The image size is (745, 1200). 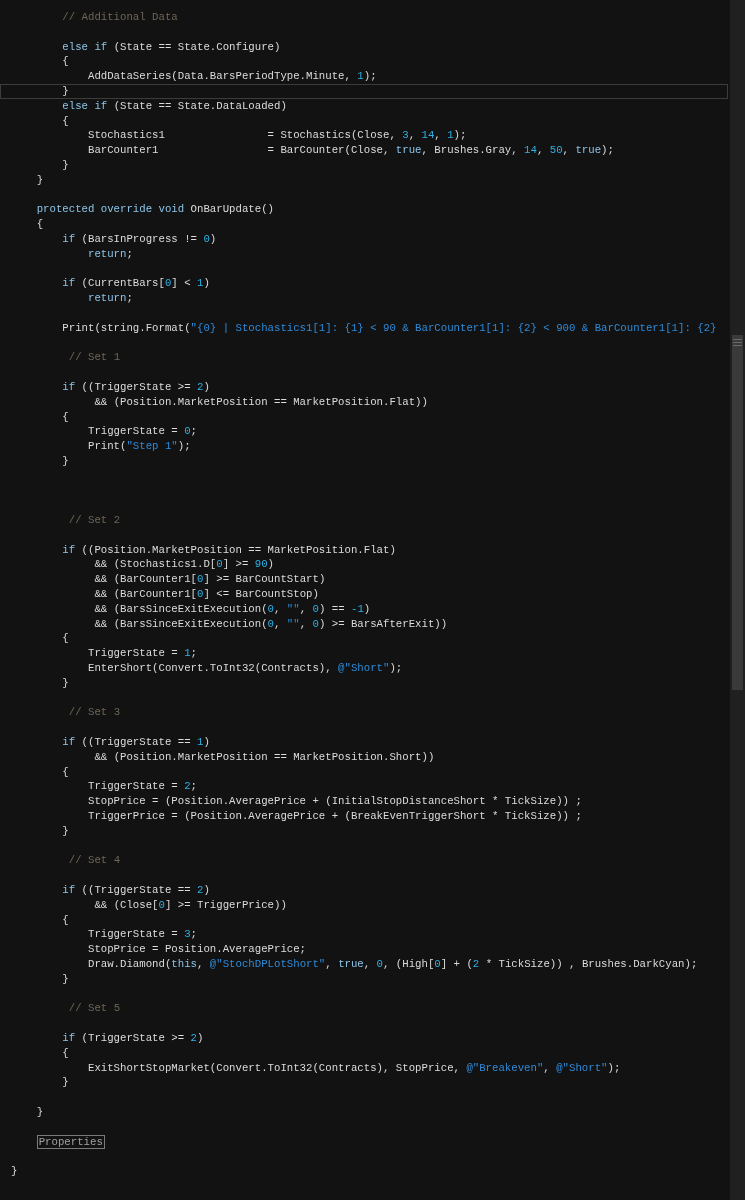 What do you see at coordinates (210, 579) in the screenshot?
I see `code-line: && (BarCounter1[0] >= BarCountStart)` at bounding box center [210, 579].